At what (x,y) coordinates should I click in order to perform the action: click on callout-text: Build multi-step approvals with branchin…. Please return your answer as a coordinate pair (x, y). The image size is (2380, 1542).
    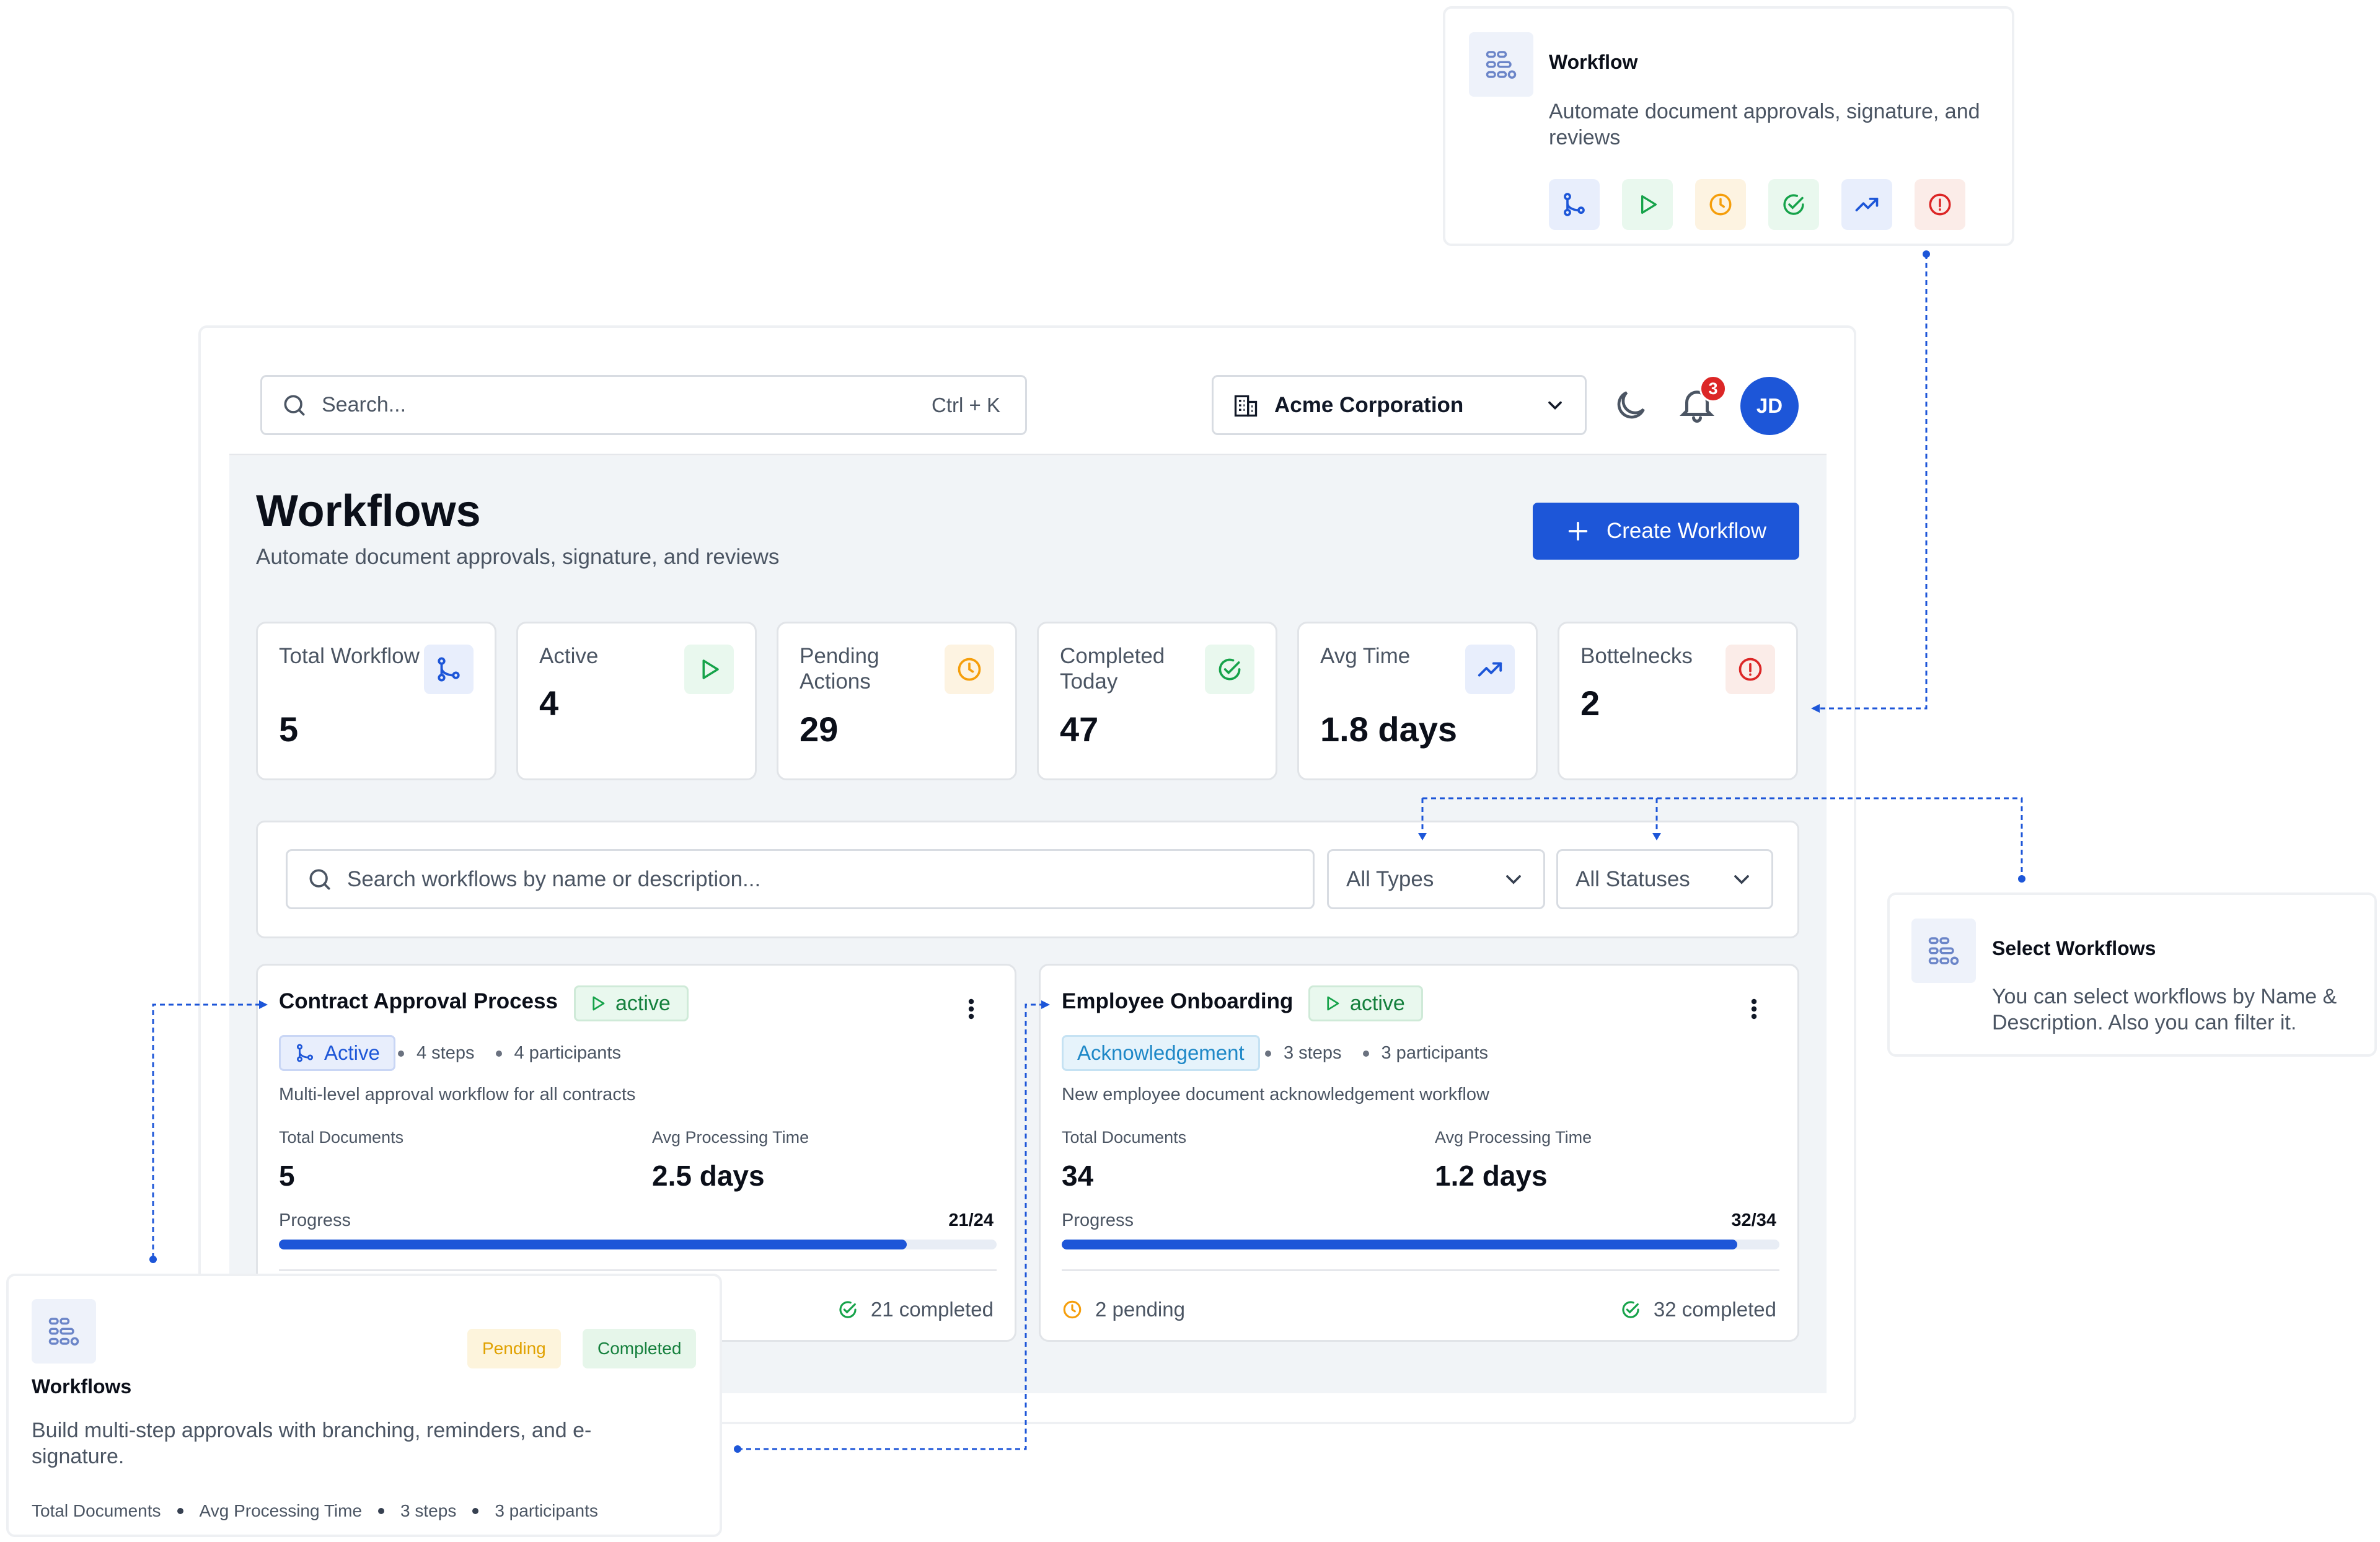
    Looking at the image, I should click on (312, 1443).